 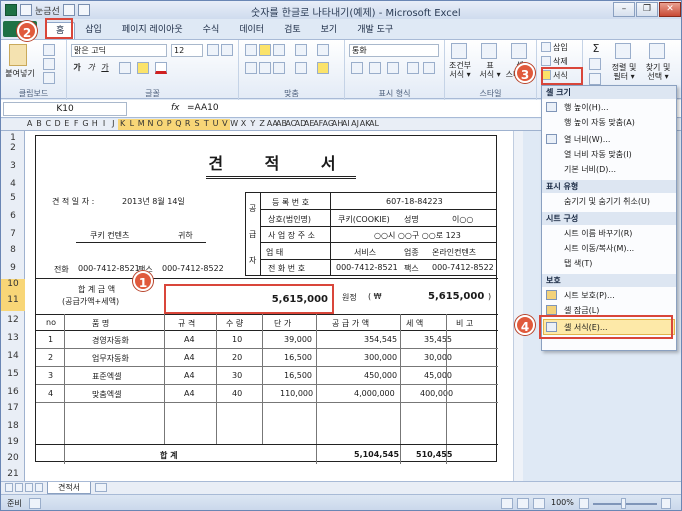 I want to click on macro-record-icon, so click(x=35, y=503).